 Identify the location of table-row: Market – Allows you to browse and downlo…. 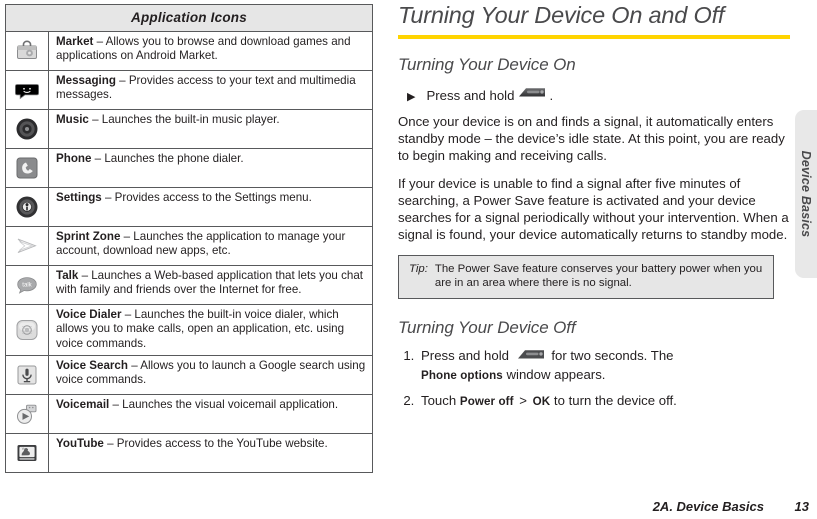
(189, 51).